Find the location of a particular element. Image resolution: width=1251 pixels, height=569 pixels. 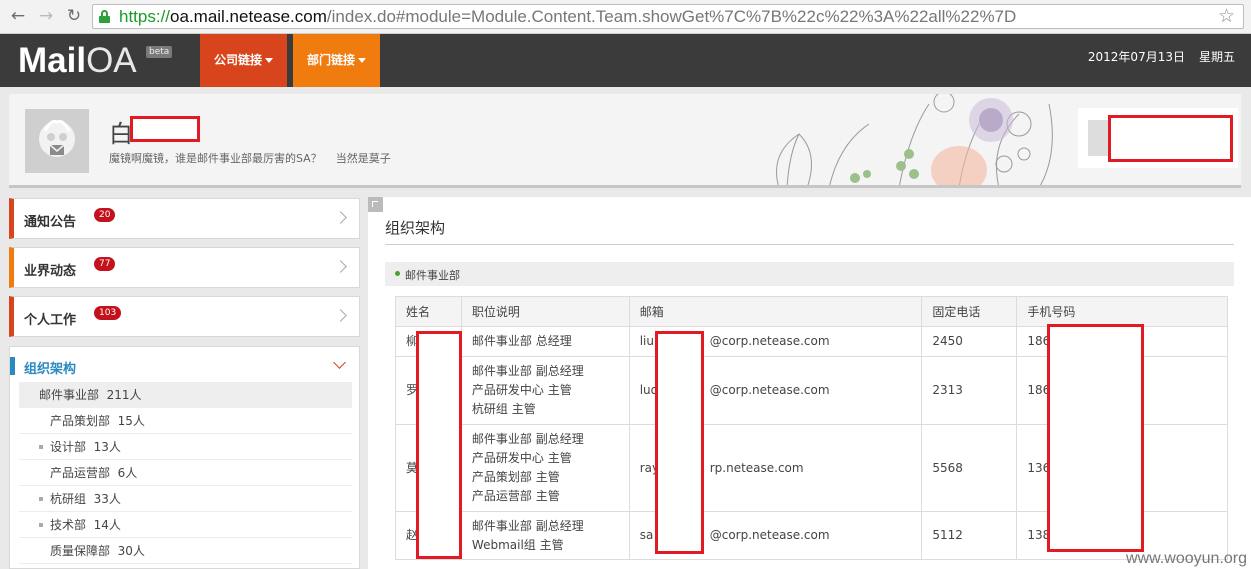

column-header: 职位说明 is located at coordinates (545, 311).